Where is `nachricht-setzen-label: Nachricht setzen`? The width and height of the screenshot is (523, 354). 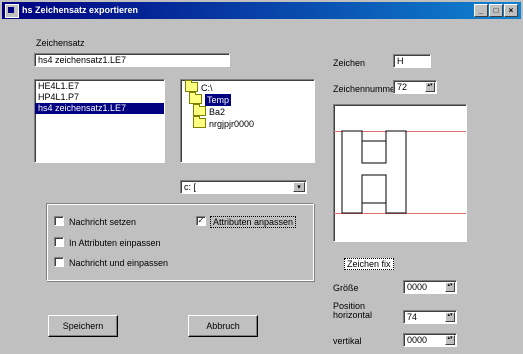 nachricht-setzen-label: Nachricht setzen is located at coordinates (103, 222).